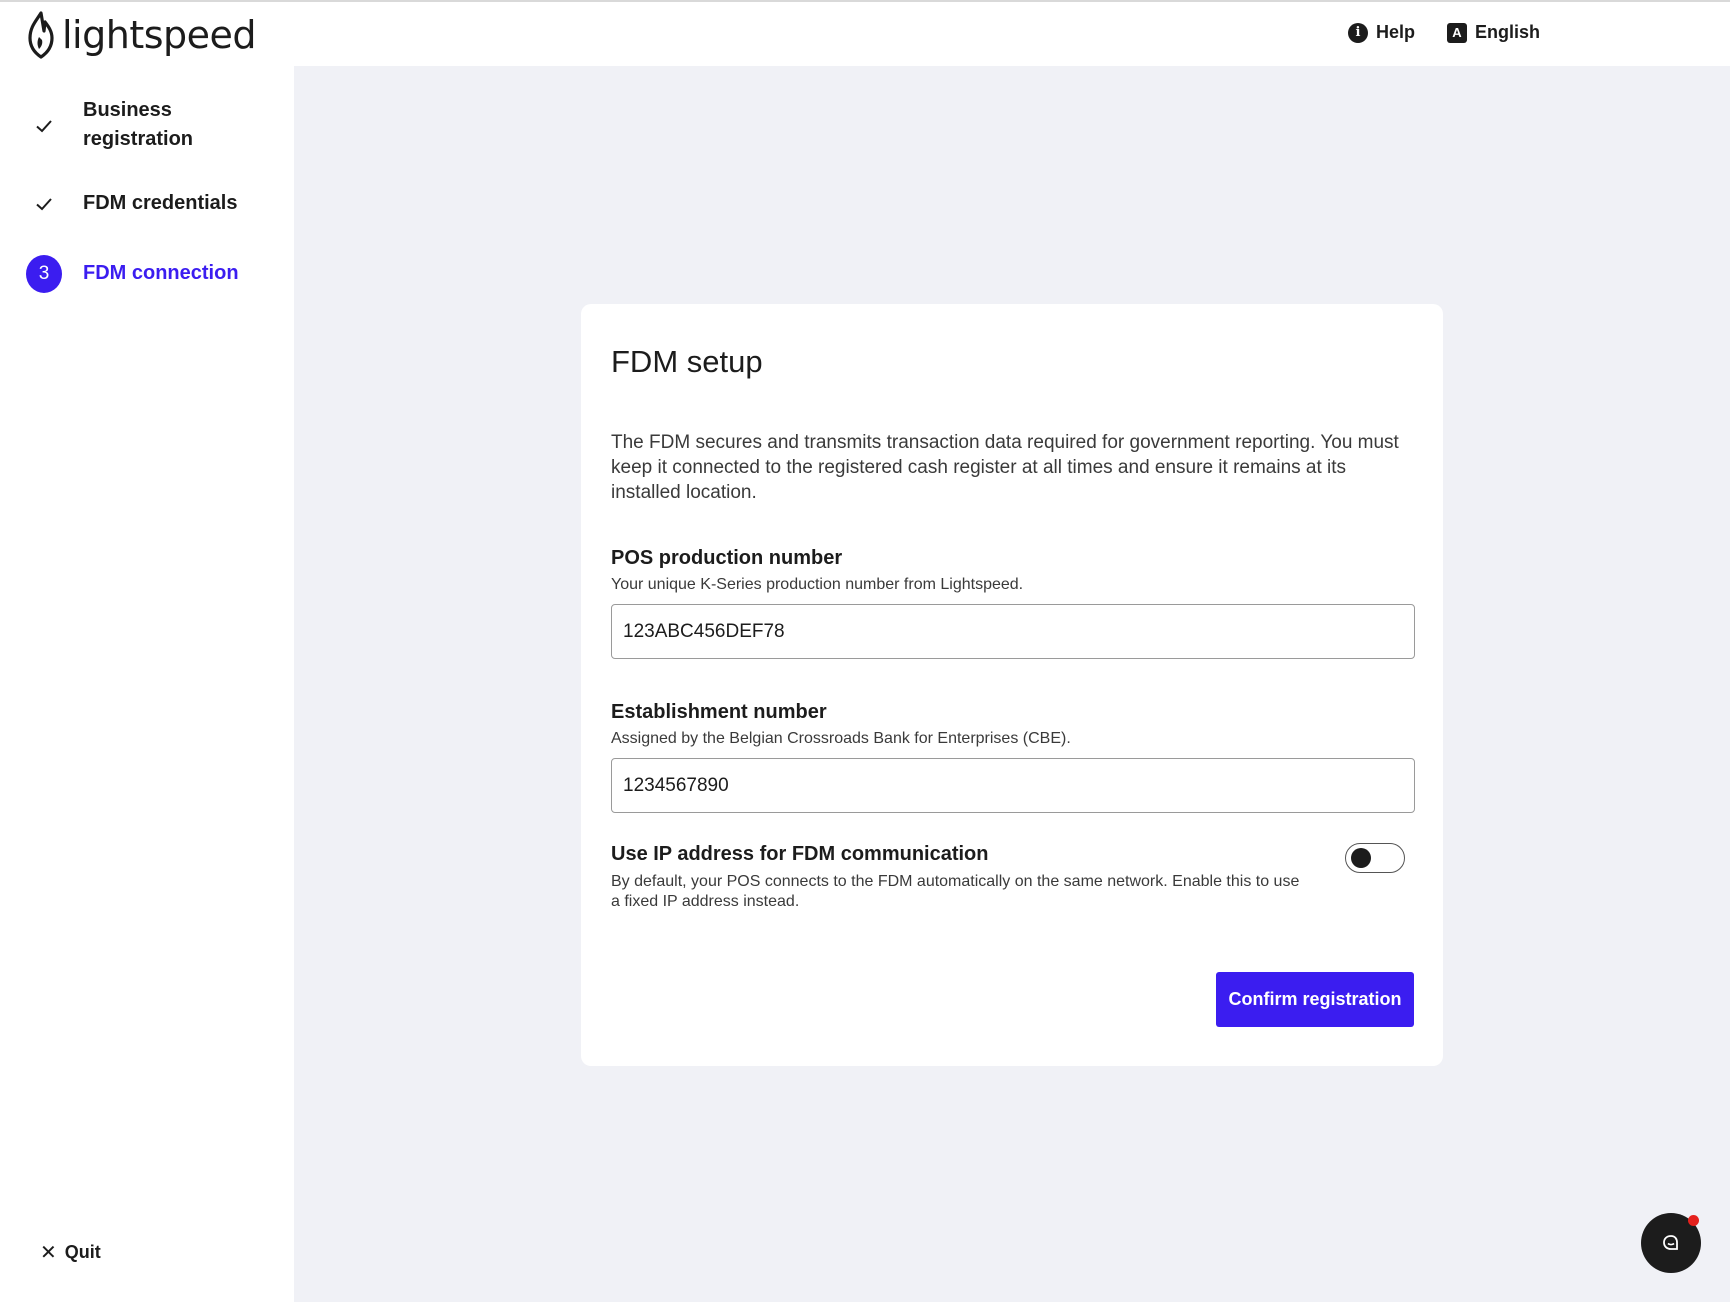 The width and height of the screenshot is (1730, 1302). What do you see at coordinates (865, 34) in the screenshot?
I see `header: lightspeed i Help A English` at bounding box center [865, 34].